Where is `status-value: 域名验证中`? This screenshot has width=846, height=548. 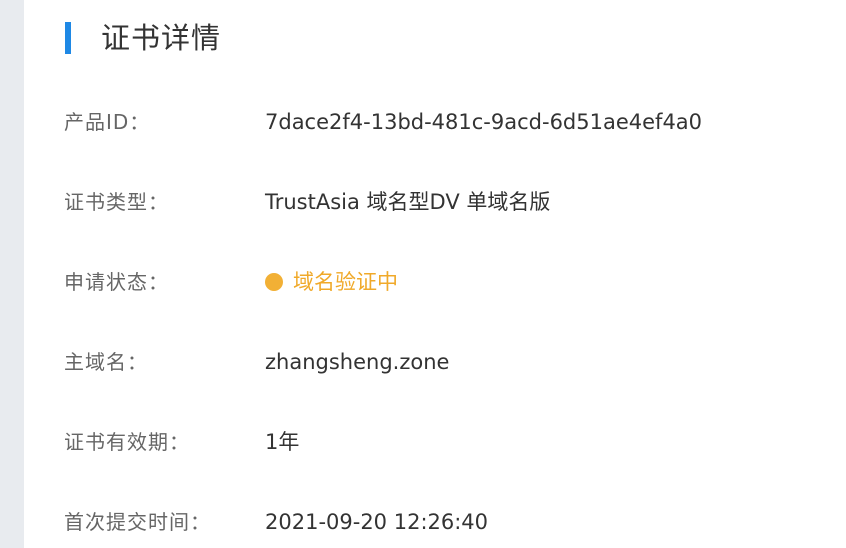 status-value: 域名验证中 is located at coordinates (345, 282).